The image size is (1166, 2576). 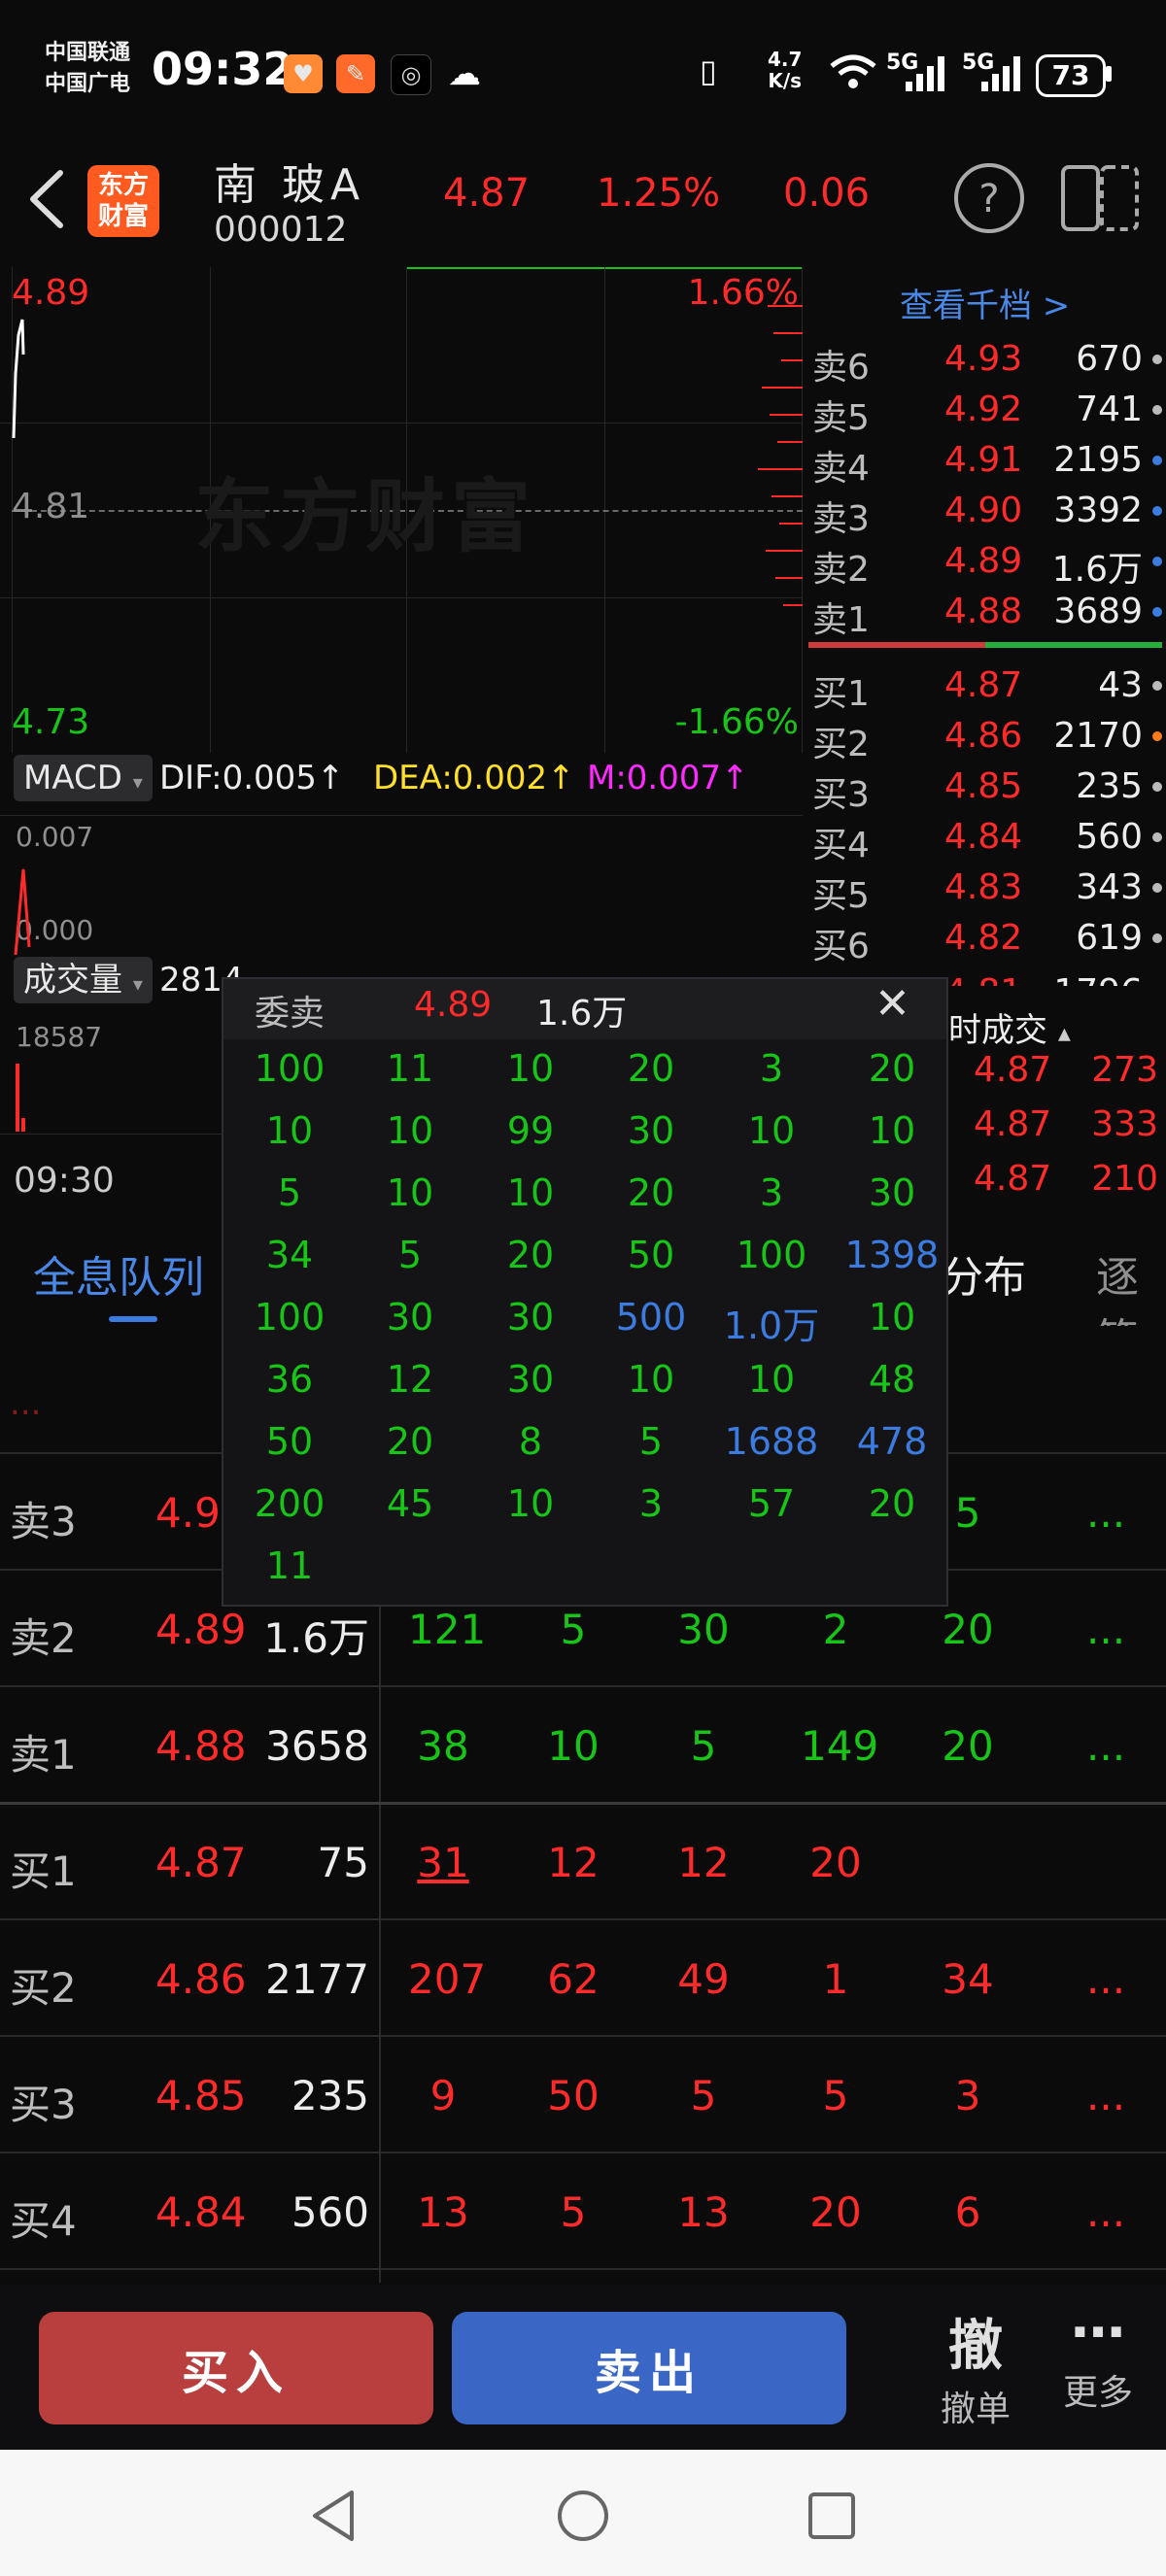 What do you see at coordinates (968, 2212) in the screenshot?
I see `queue-order-cell: 6` at bounding box center [968, 2212].